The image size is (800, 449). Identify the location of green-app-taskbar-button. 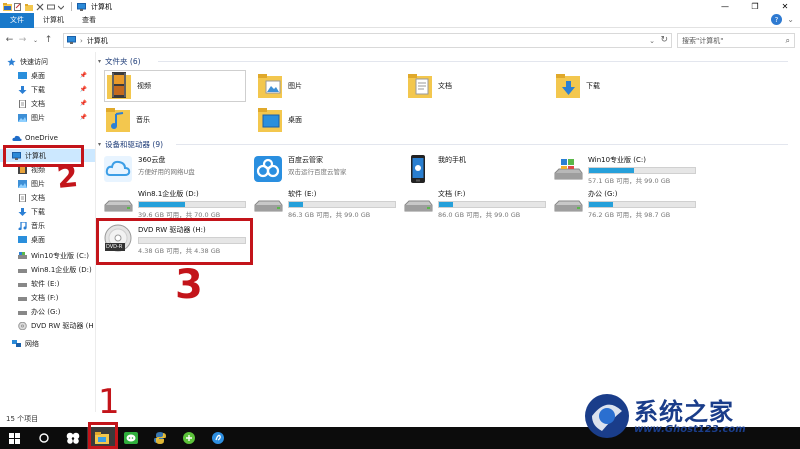
(188, 438).